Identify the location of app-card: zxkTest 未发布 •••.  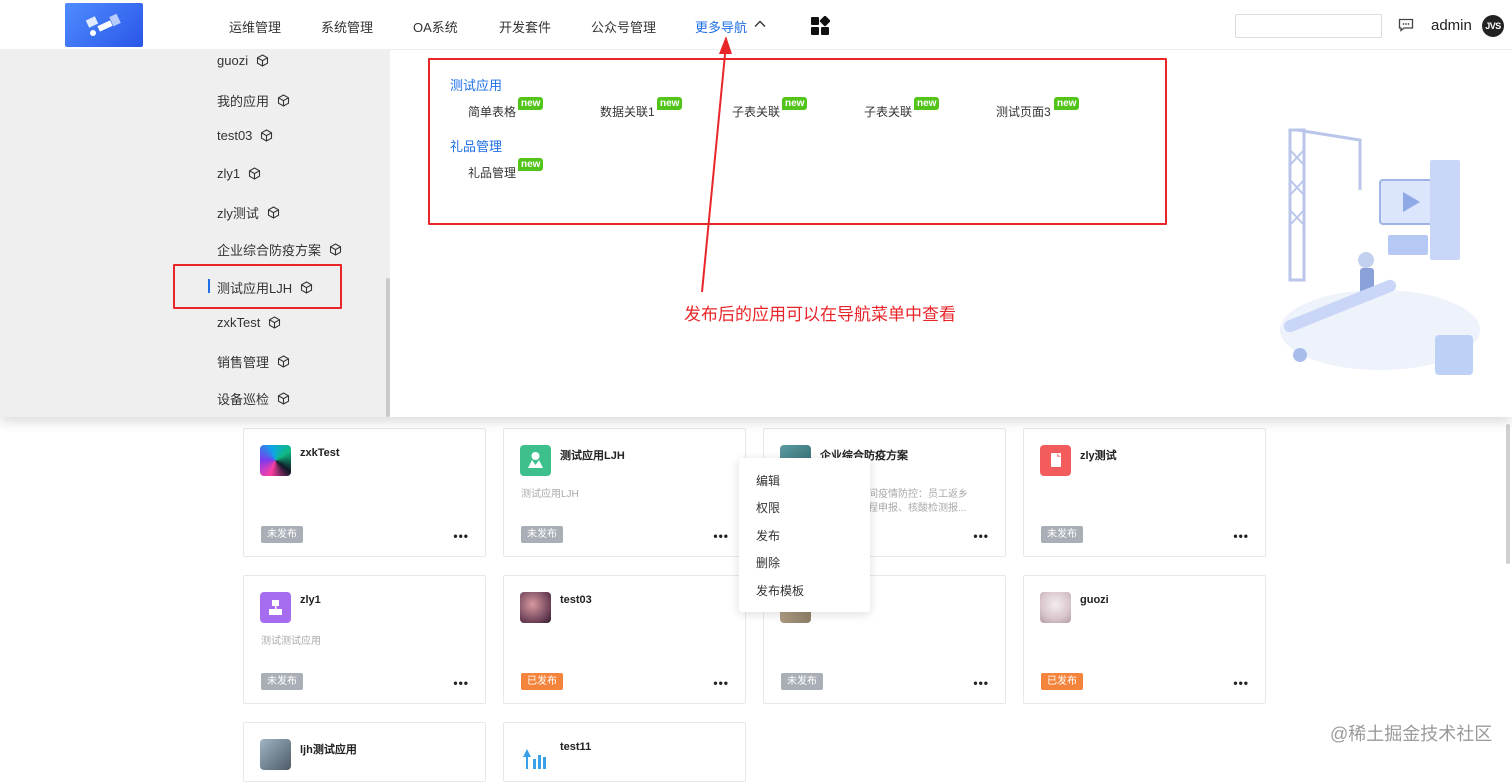
(364, 492).